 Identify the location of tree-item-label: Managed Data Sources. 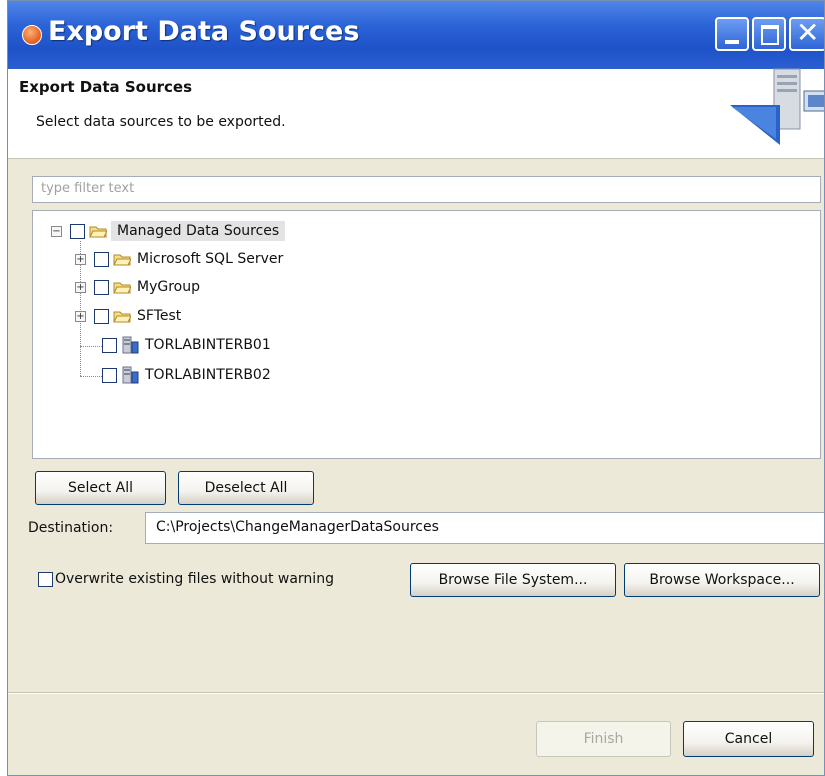
(198, 231).